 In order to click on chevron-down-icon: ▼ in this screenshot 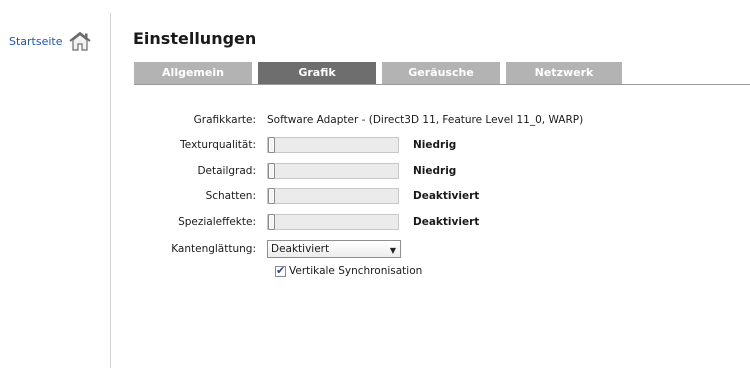, I will do `click(393, 251)`.